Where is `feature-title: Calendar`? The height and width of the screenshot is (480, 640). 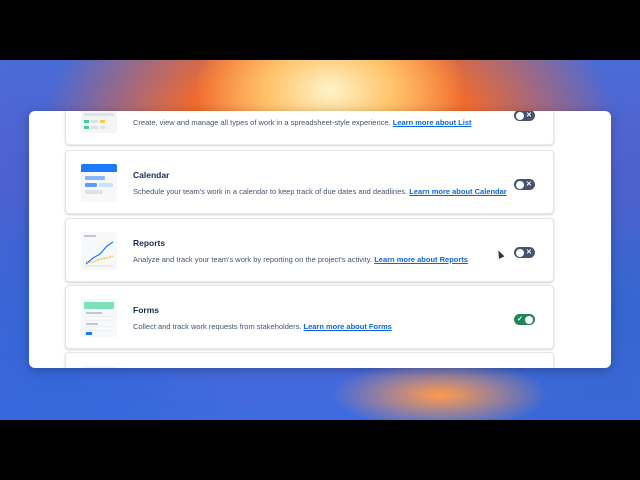 feature-title: Calendar is located at coordinates (151, 175).